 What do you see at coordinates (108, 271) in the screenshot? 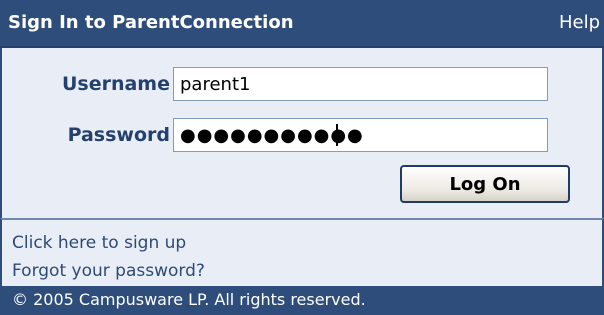
I see `forgot-password-link: Forgot your password?` at bounding box center [108, 271].